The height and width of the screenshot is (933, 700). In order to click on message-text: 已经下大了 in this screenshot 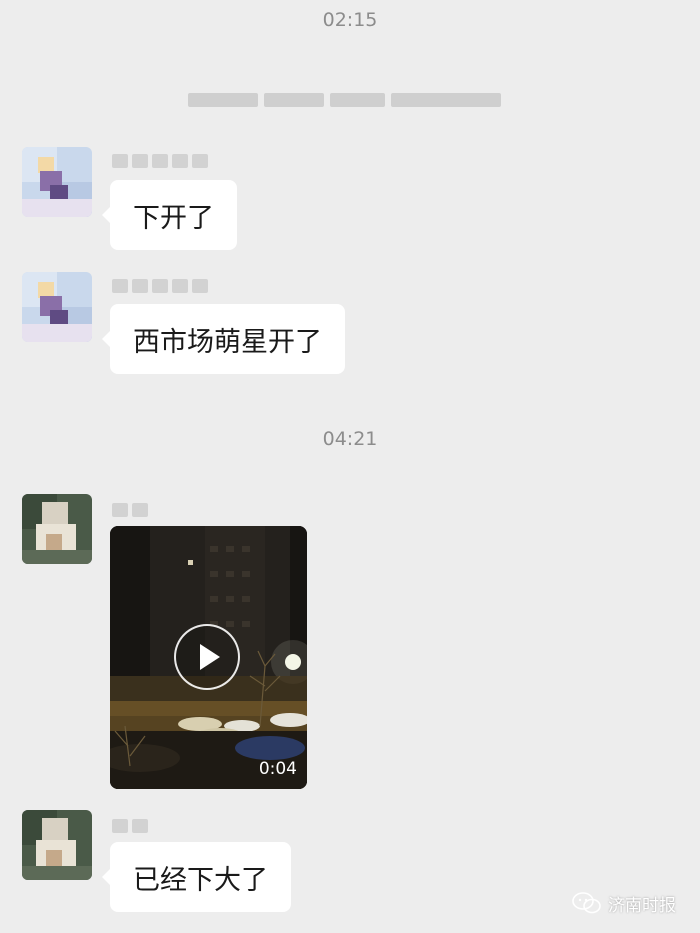, I will do `click(200, 880)`.